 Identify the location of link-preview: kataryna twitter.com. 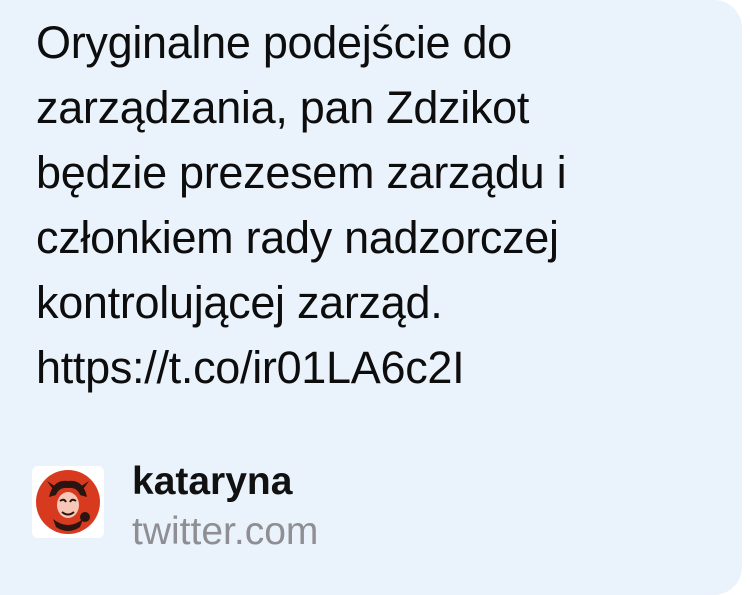
(175, 508).